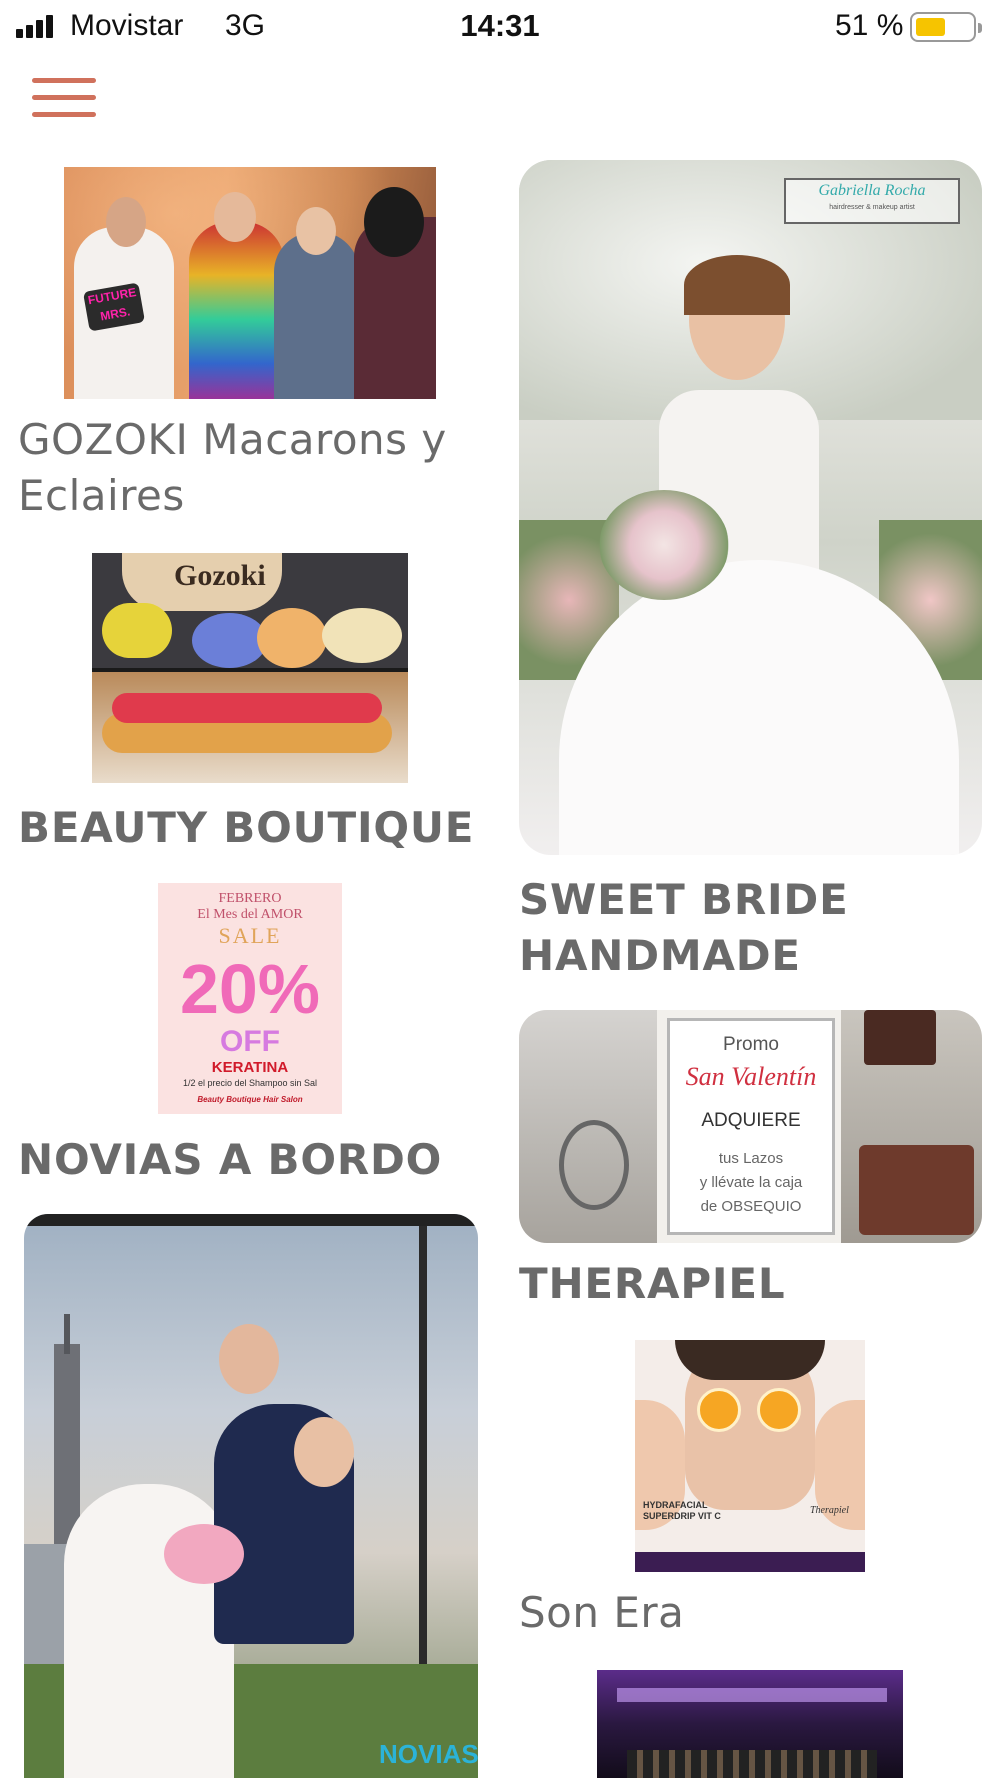  What do you see at coordinates (751, 1182) in the screenshot?
I see `promo-line5: y llévate la caja` at bounding box center [751, 1182].